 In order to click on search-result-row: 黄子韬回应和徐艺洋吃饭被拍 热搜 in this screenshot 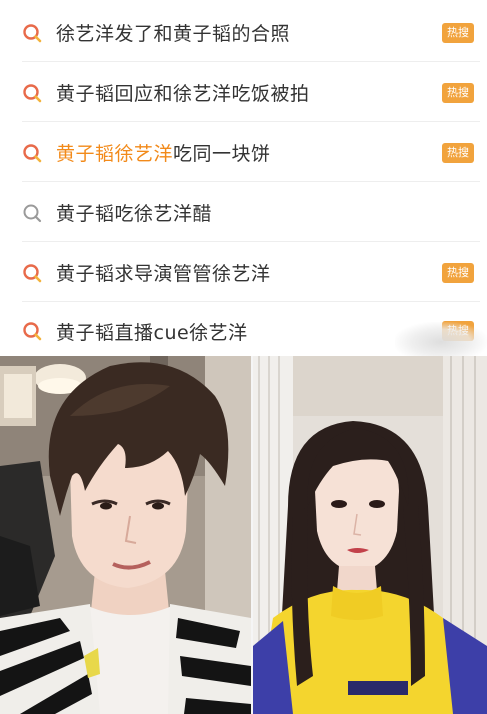, I will do `click(251, 93)`.